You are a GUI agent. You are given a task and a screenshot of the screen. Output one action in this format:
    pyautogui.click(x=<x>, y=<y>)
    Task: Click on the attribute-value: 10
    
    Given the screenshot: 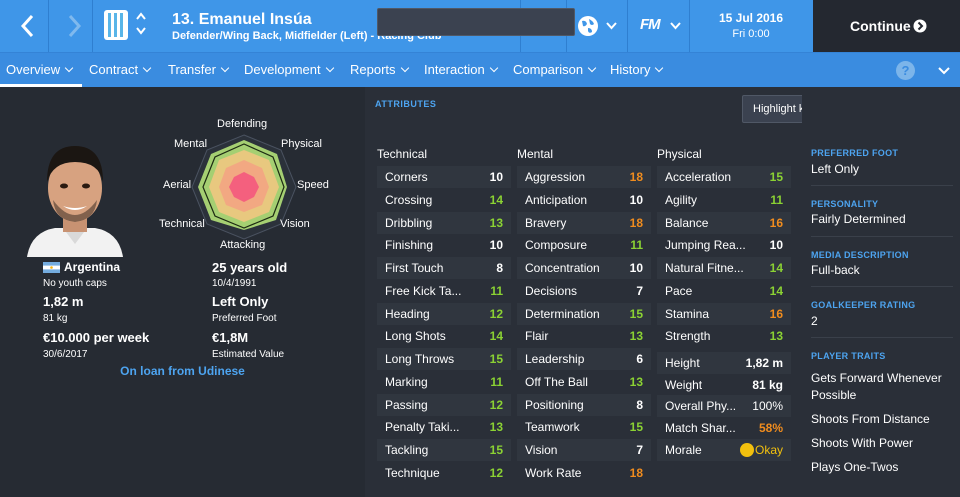 What is the action you would take?
    pyautogui.click(x=496, y=177)
    